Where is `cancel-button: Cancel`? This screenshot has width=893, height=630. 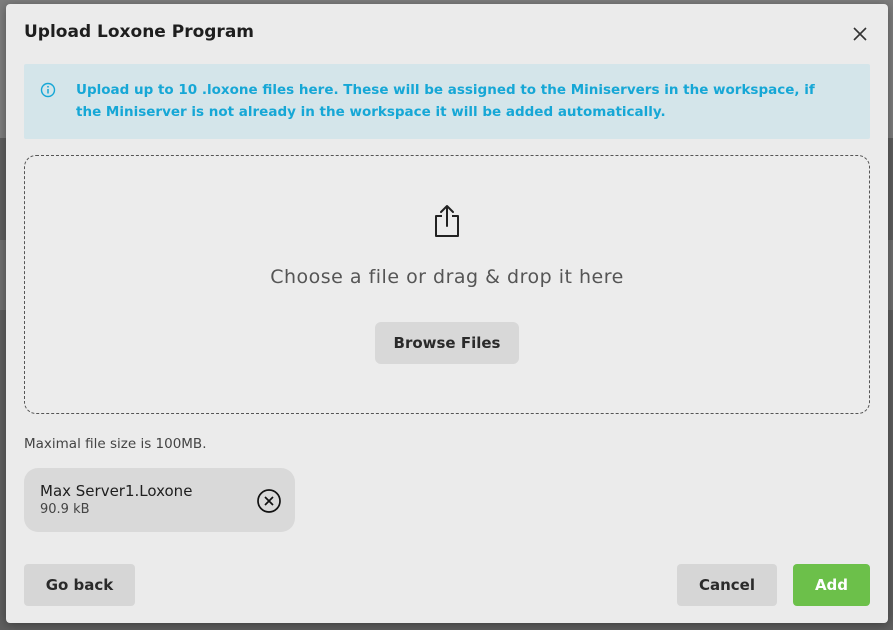 cancel-button: Cancel is located at coordinates (727, 585).